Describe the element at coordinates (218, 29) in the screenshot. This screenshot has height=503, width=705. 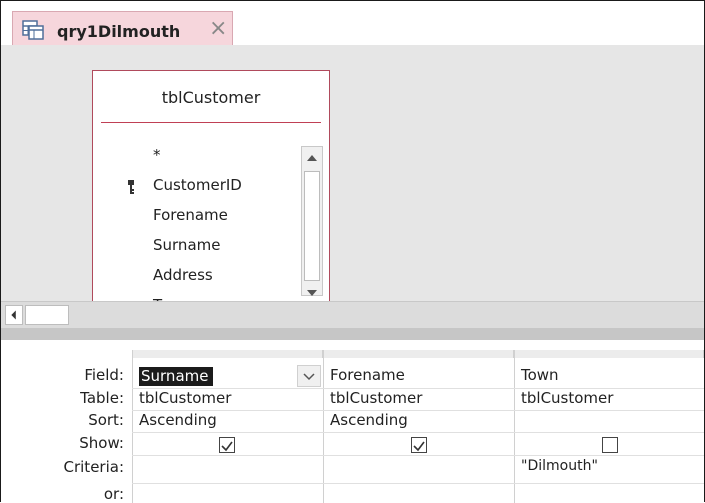
I see `close-icon: ×` at that location.